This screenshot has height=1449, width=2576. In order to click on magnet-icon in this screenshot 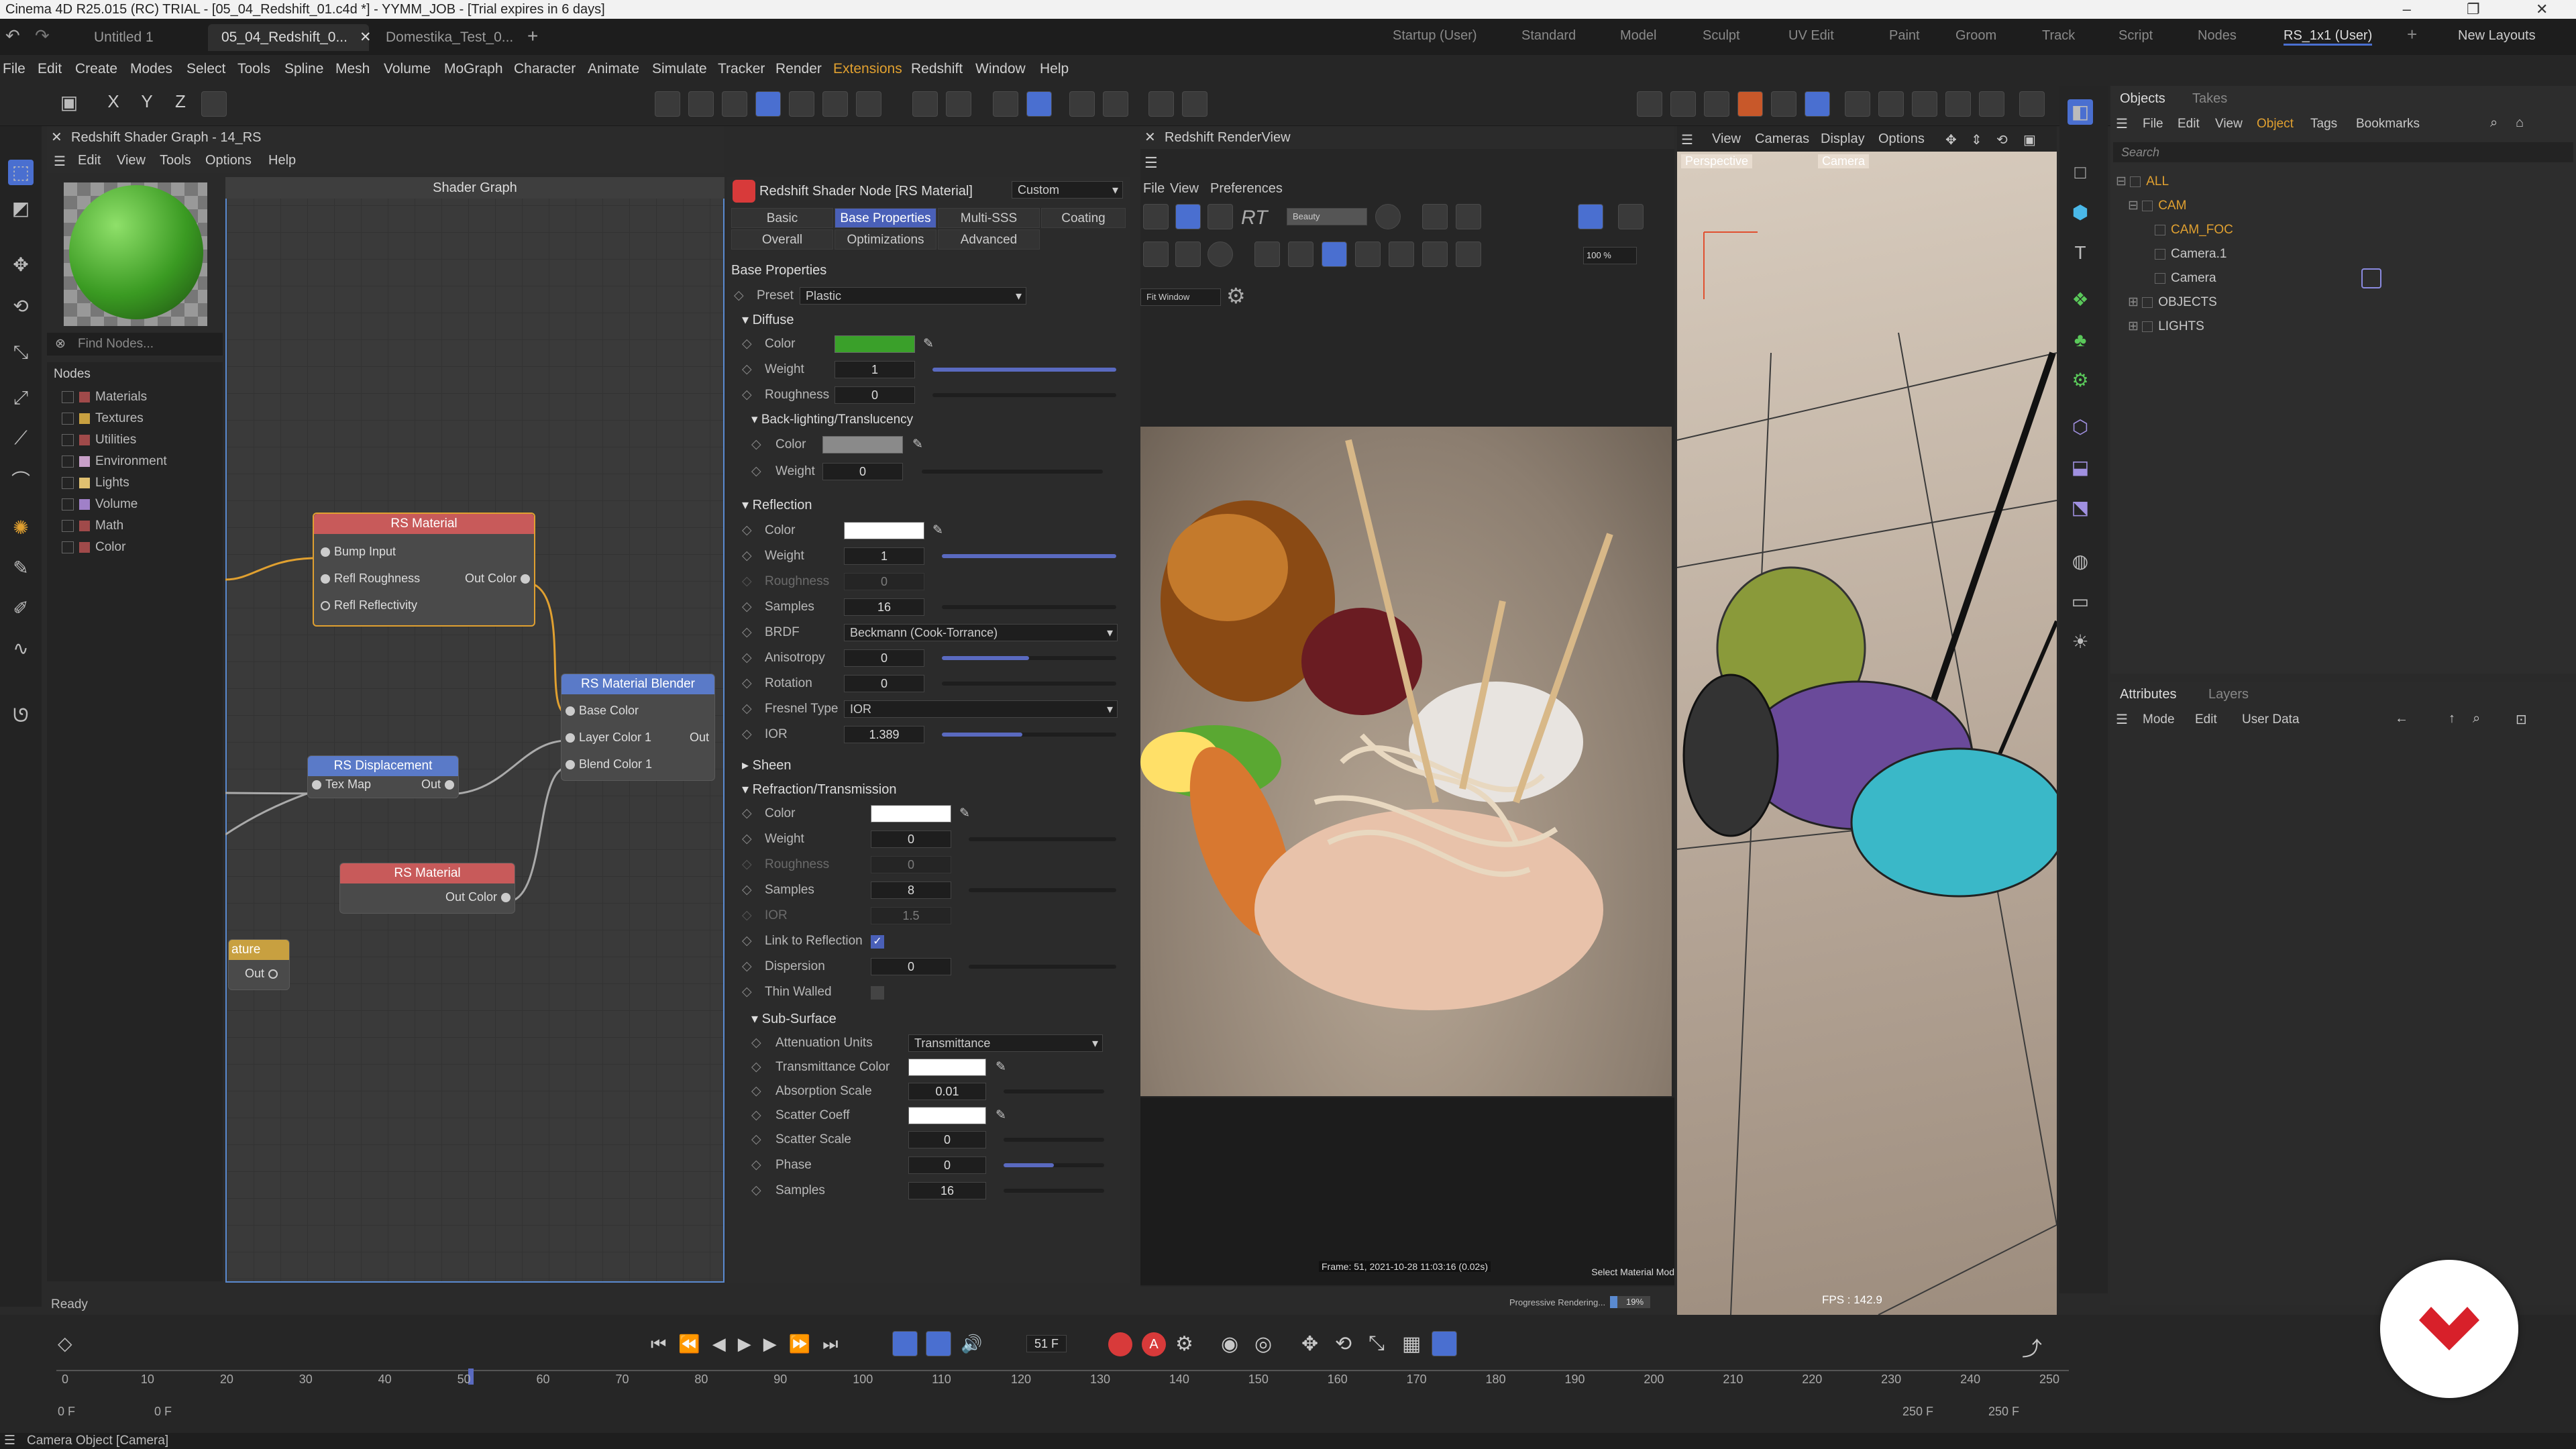, I will do `click(925, 104)`.